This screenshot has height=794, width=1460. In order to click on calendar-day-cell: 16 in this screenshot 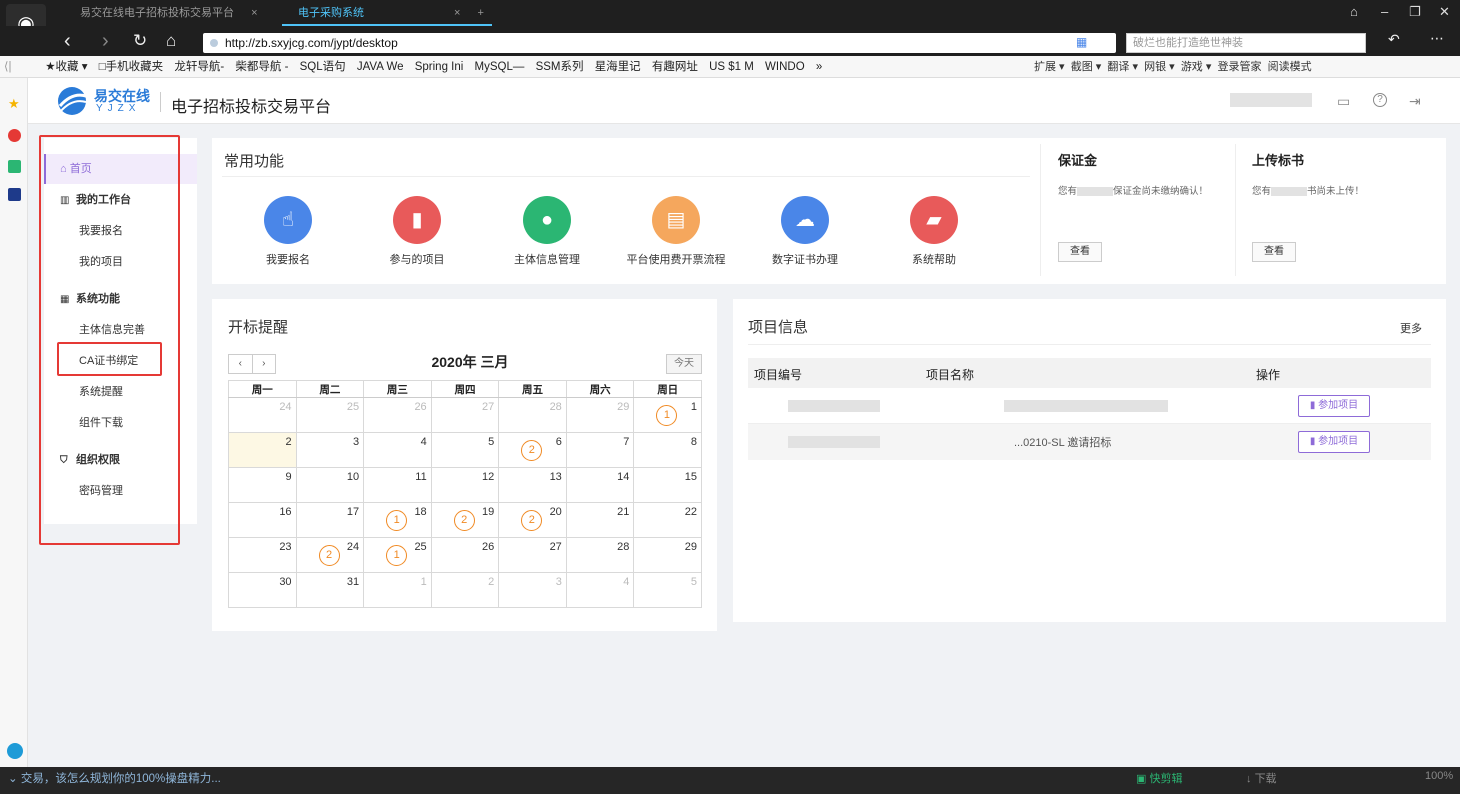, I will do `click(262, 520)`.